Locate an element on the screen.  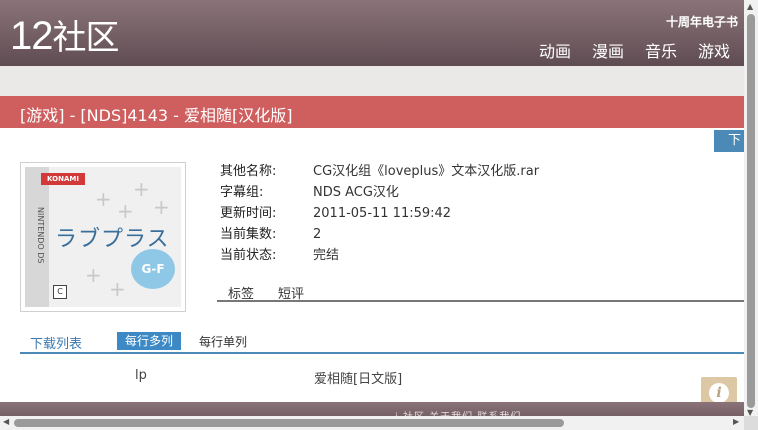
age-rating: C is located at coordinates (60, 292).